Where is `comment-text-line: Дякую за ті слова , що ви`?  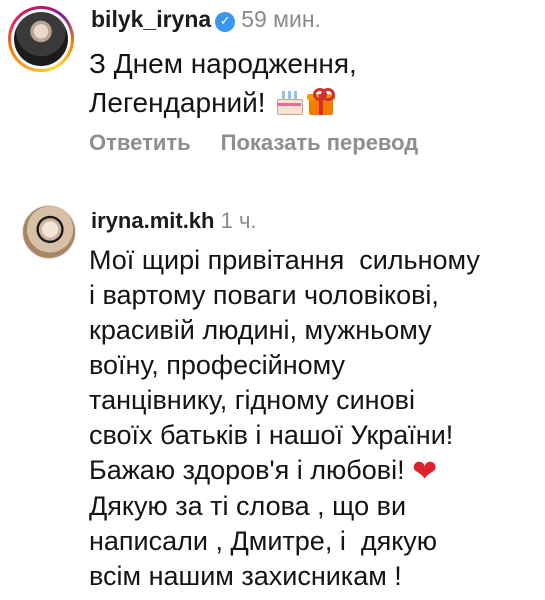 comment-text-line: Дякую за ті слова , що ви is located at coordinates (248, 506).